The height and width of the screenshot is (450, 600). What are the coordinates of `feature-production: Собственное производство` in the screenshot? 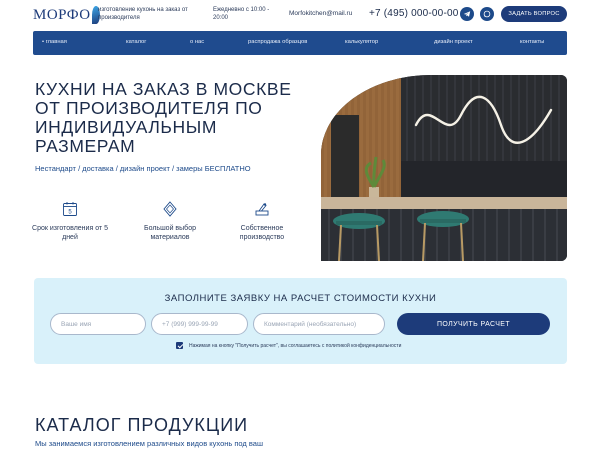 It's located at (262, 221).